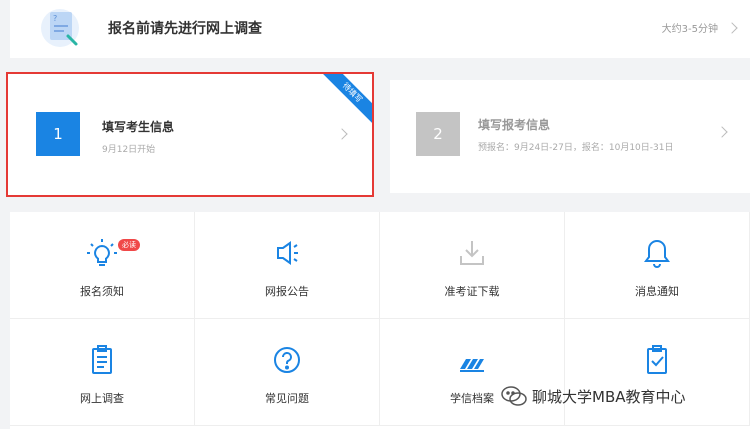 The image size is (750, 429). I want to click on status-ribbon-label: 待填写, so click(345, 100).